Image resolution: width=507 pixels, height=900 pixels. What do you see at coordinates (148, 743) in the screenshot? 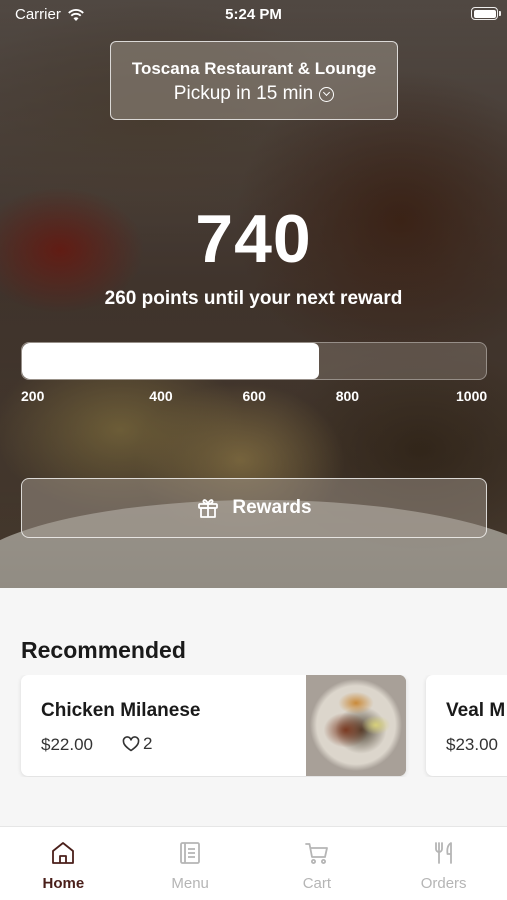
I see `item-like-count: 2` at bounding box center [148, 743].